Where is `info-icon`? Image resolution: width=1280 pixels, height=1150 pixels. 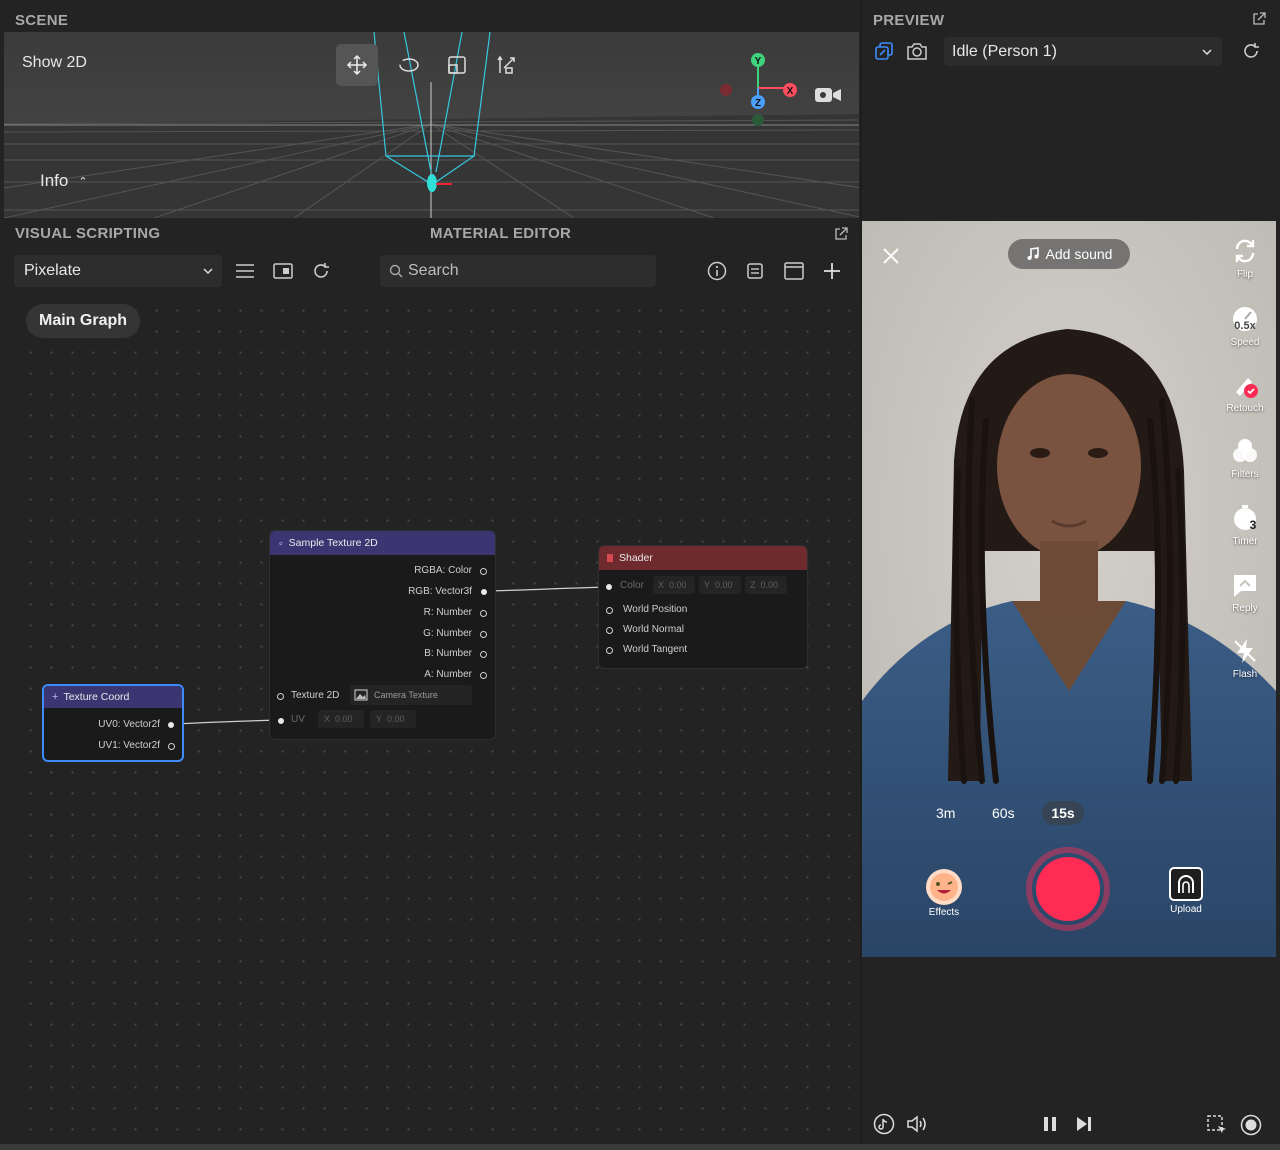 info-icon is located at coordinates (717, 271).